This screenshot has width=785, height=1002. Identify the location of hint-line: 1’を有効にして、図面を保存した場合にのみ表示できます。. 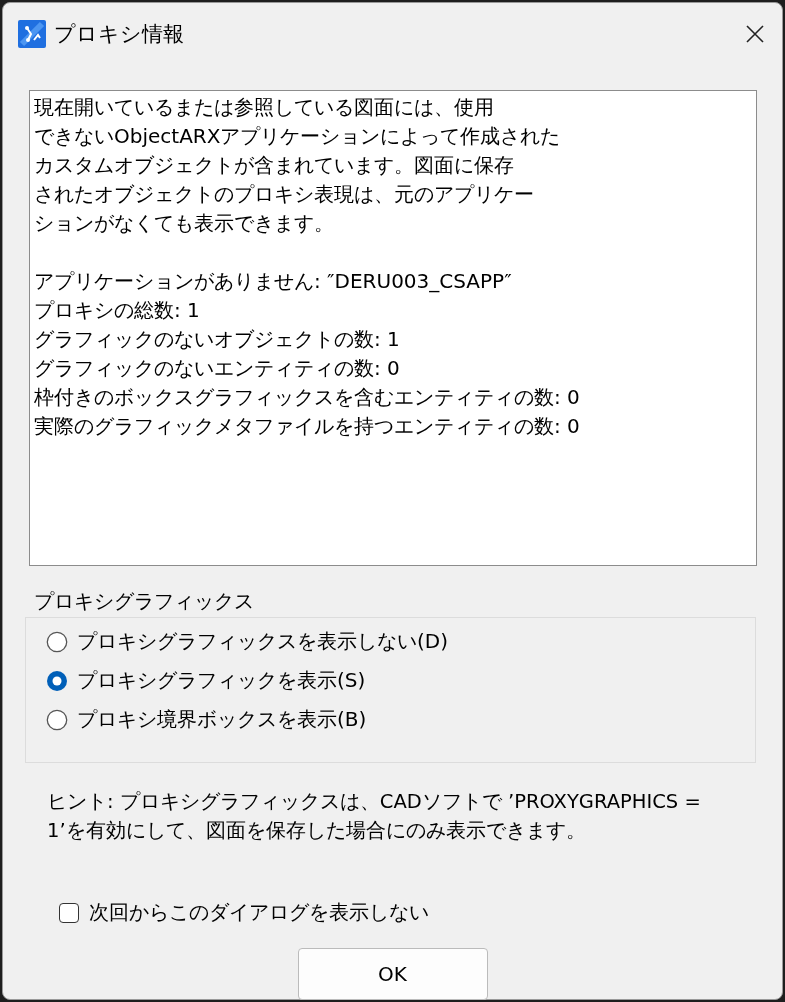
(317, 831).